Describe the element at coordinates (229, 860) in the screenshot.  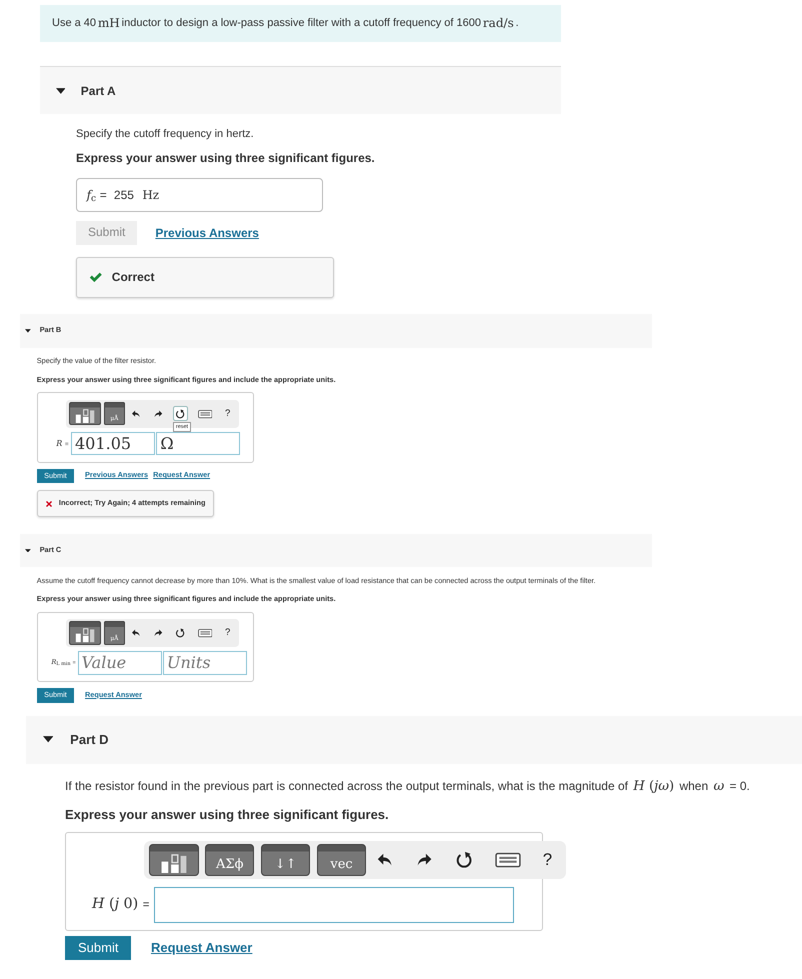
I see `template-button: ΑΣϕ` at that location.